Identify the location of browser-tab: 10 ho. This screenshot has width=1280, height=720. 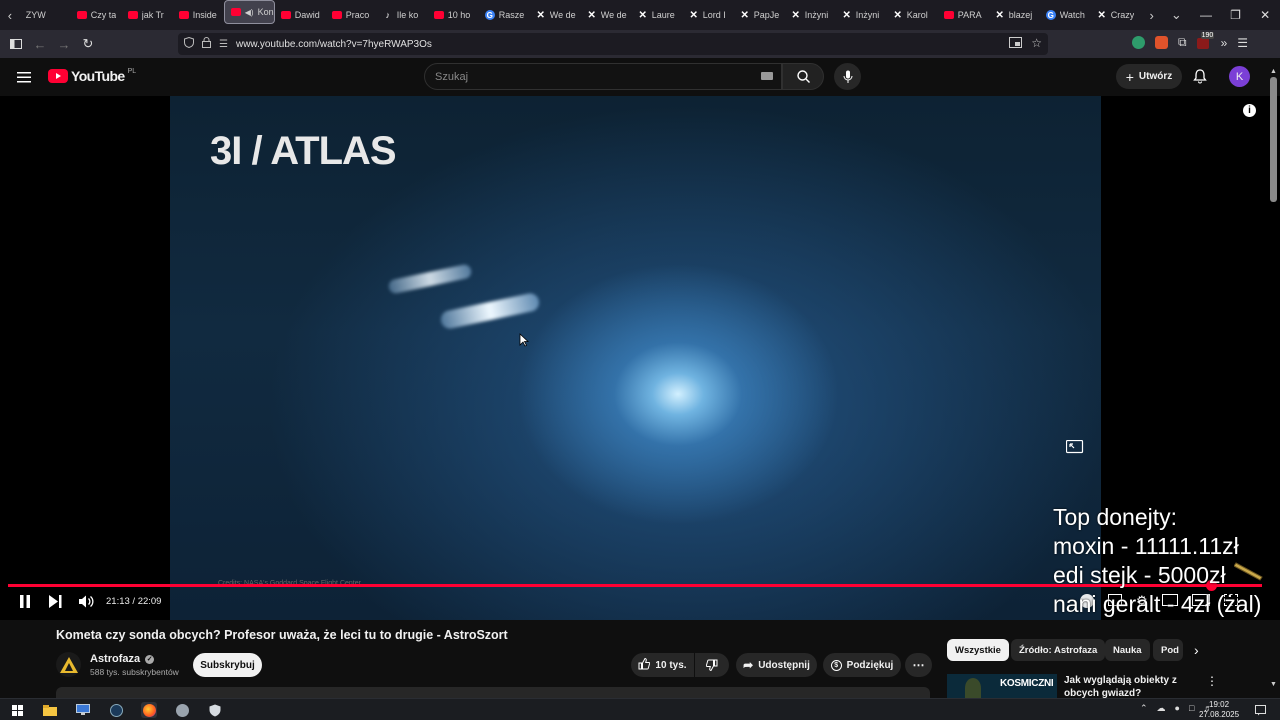
(453, 15).